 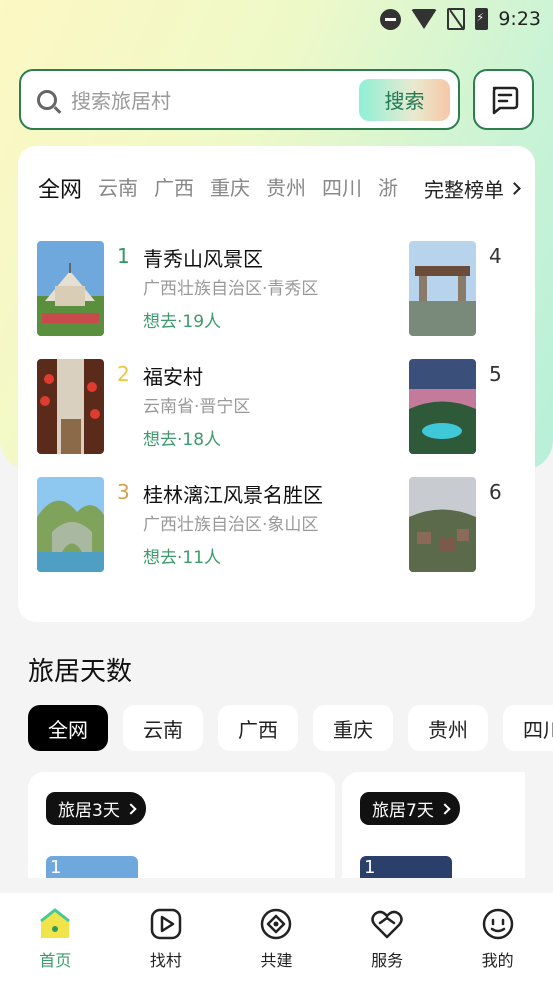 I want to click on days-tab-guangxi: 广西, so click(x=258, y=728).